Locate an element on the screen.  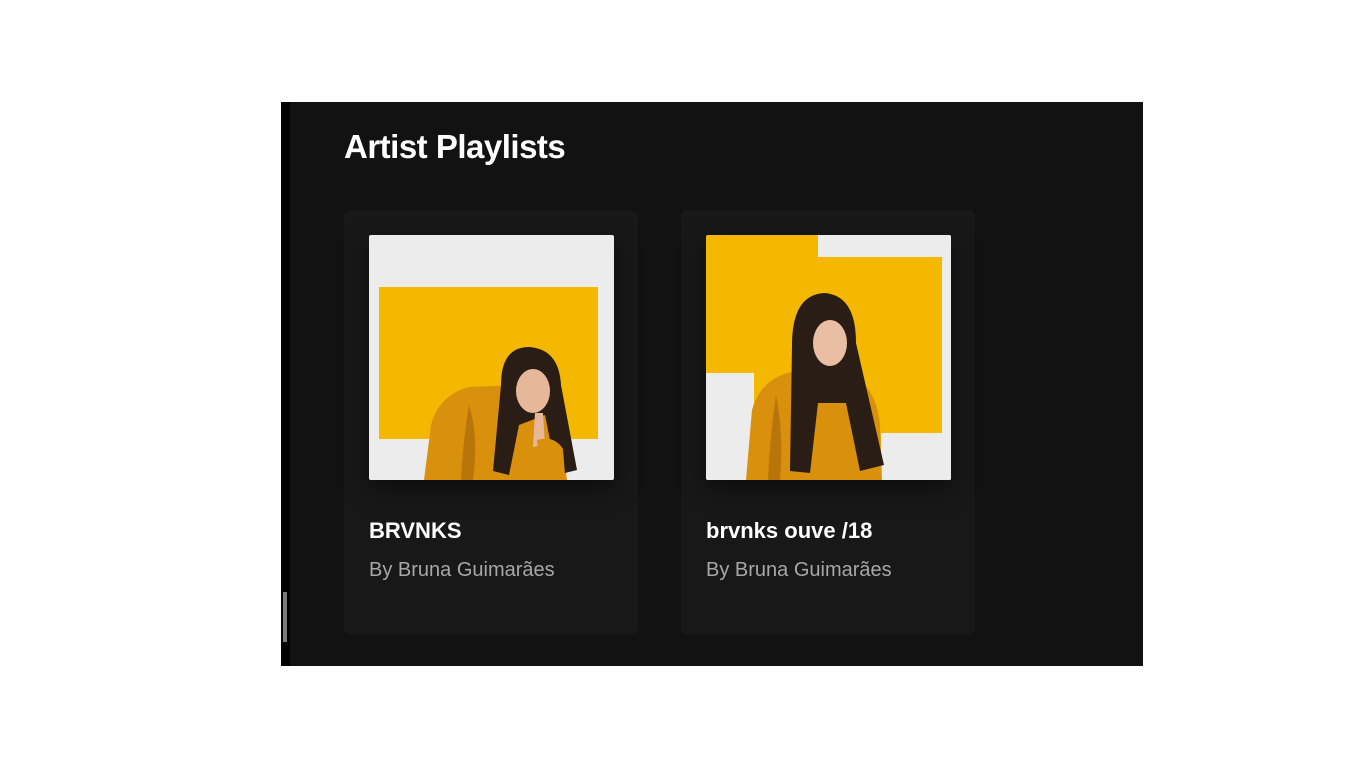
playlist-card: BRVNKS By Bruna Guimarães is located at coordinates (491, 422).